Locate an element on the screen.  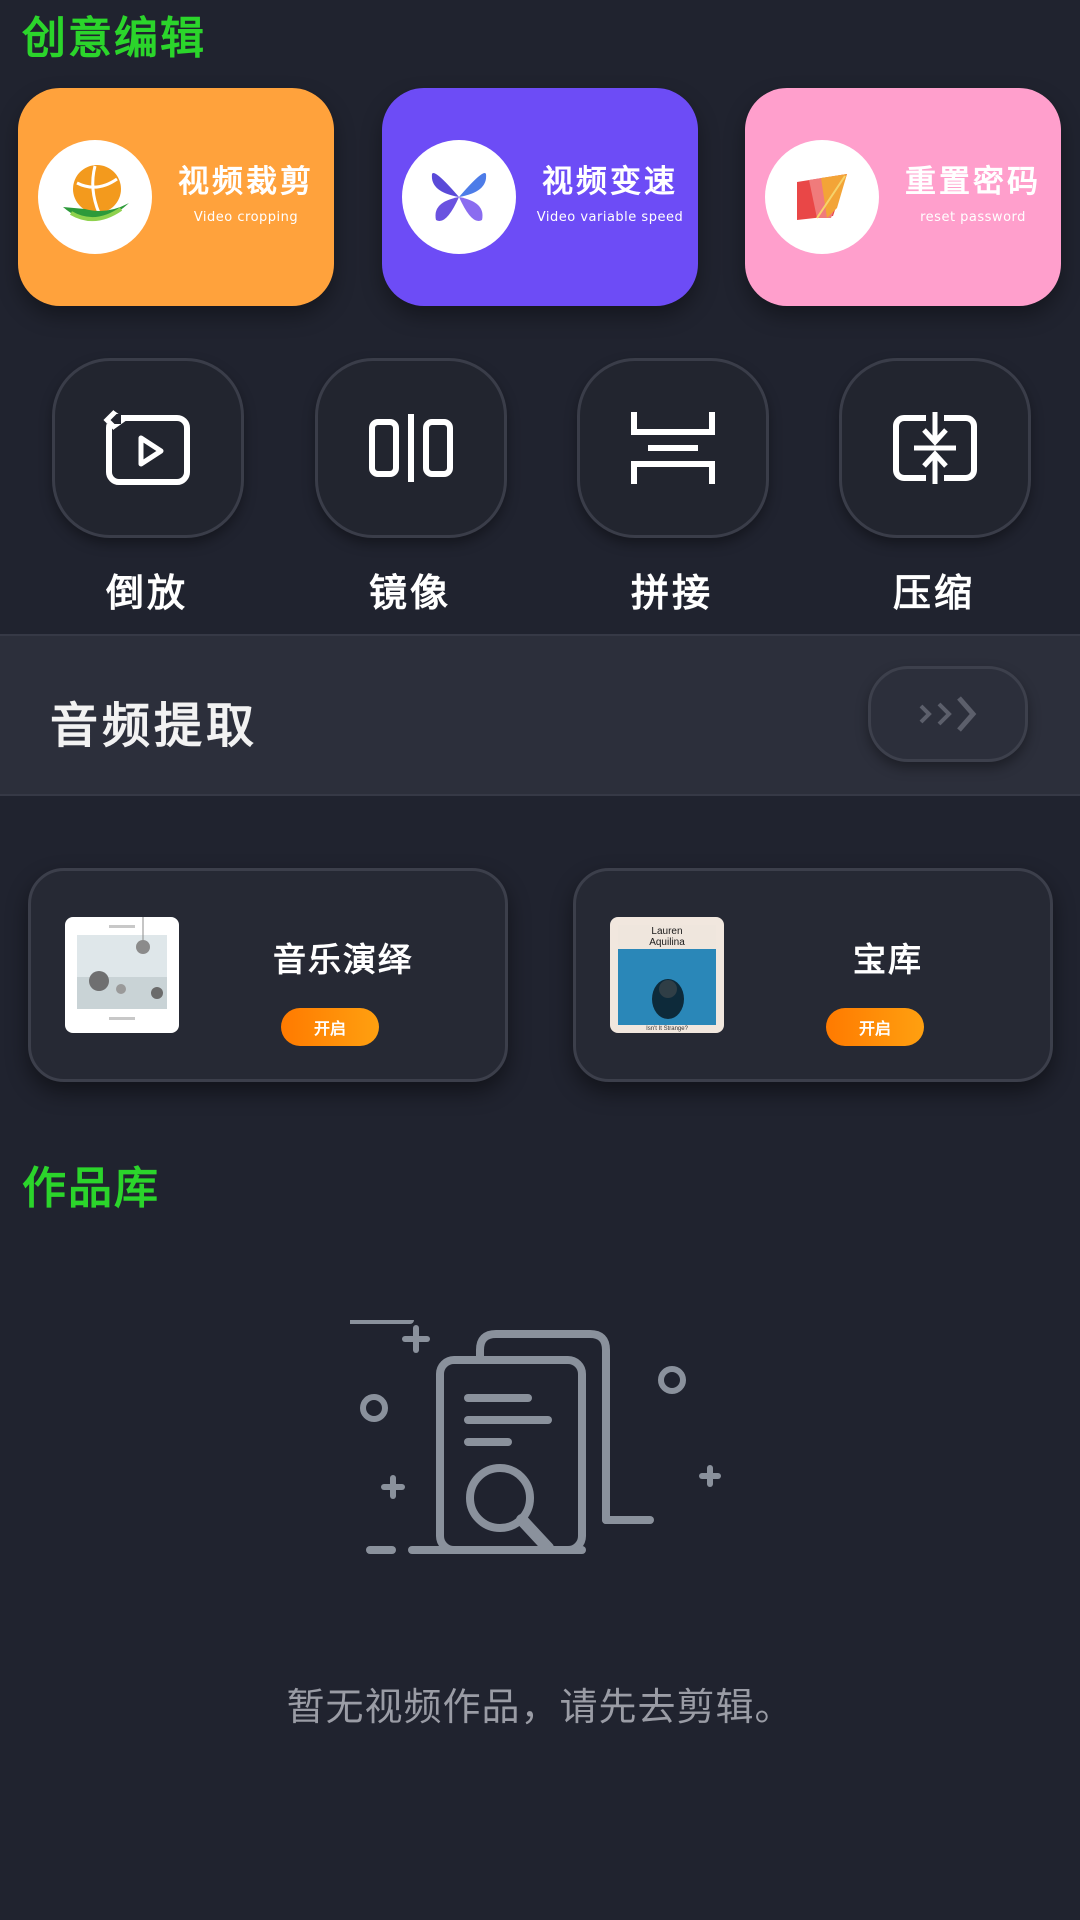
tool-reverse-button is located at coordinates (148, 448).